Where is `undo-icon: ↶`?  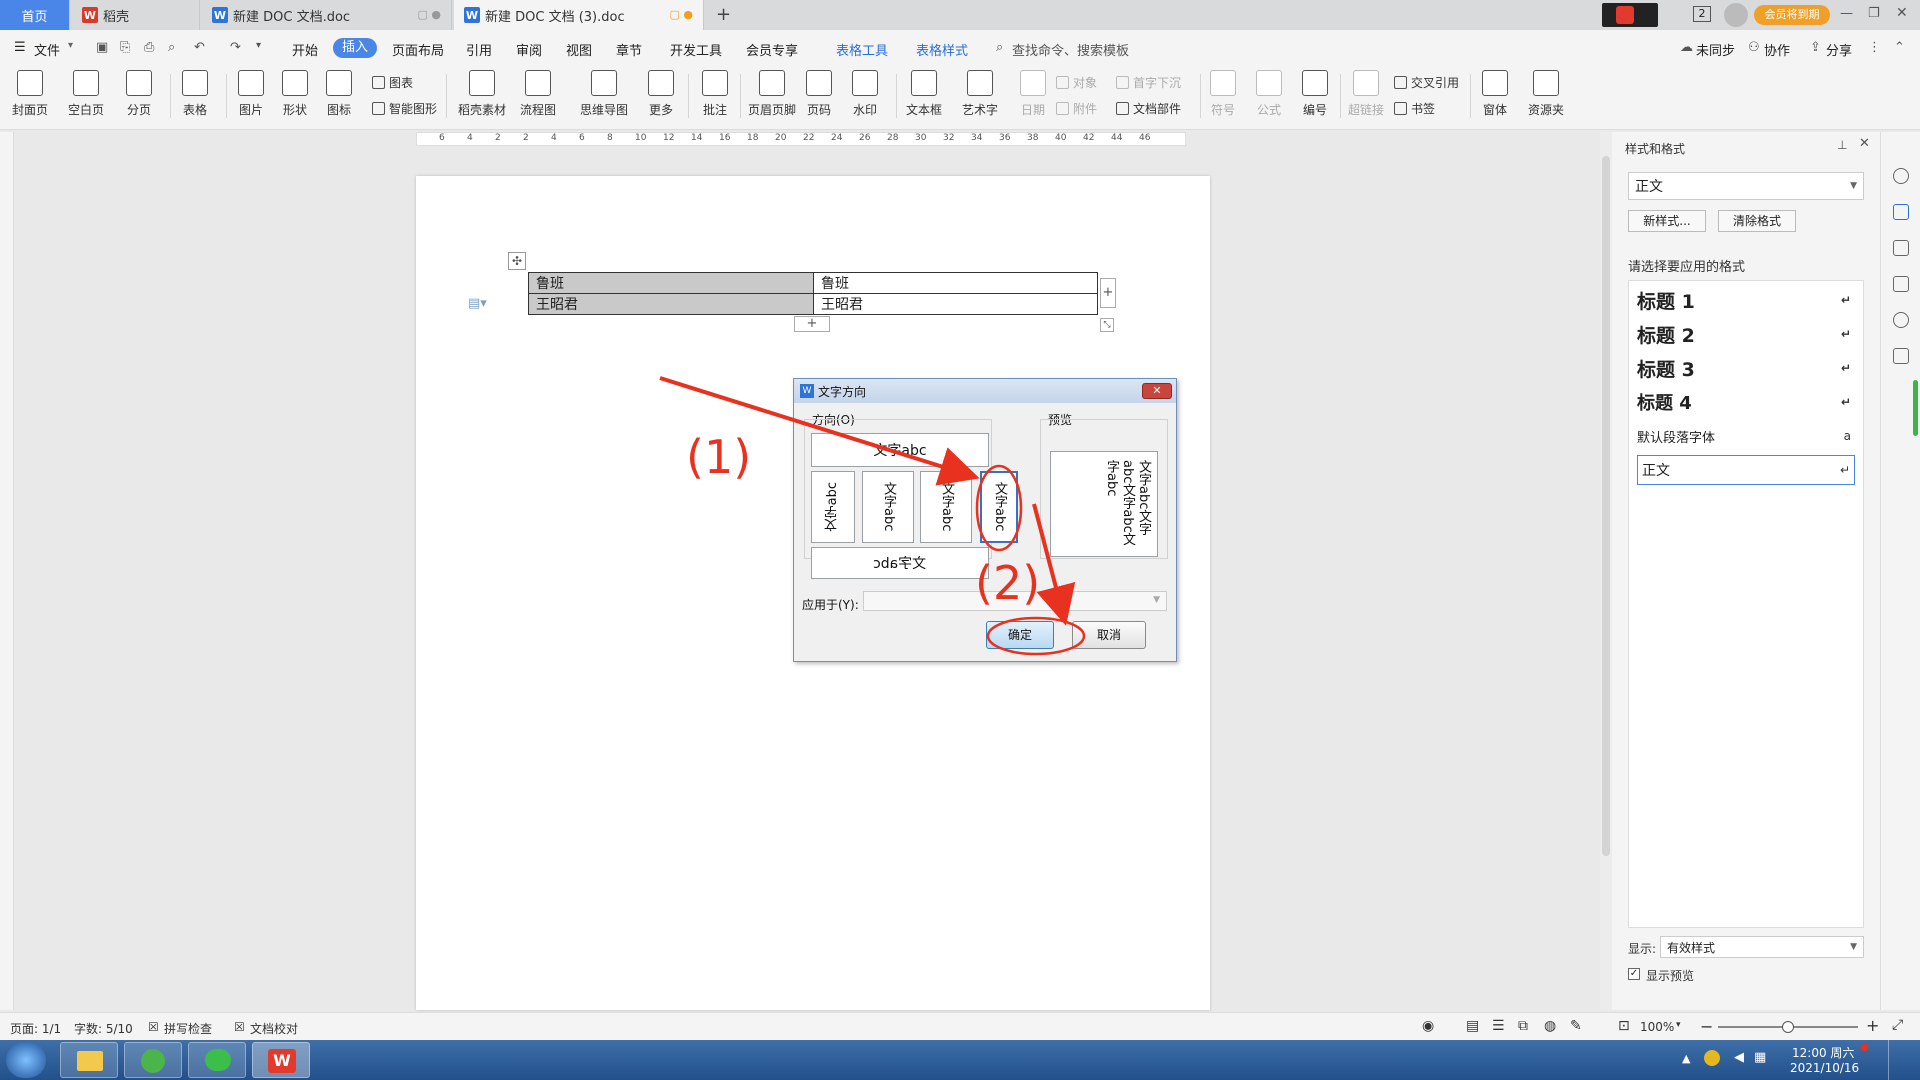
undo-icon: ↶ is located at coordinates (199, 47).